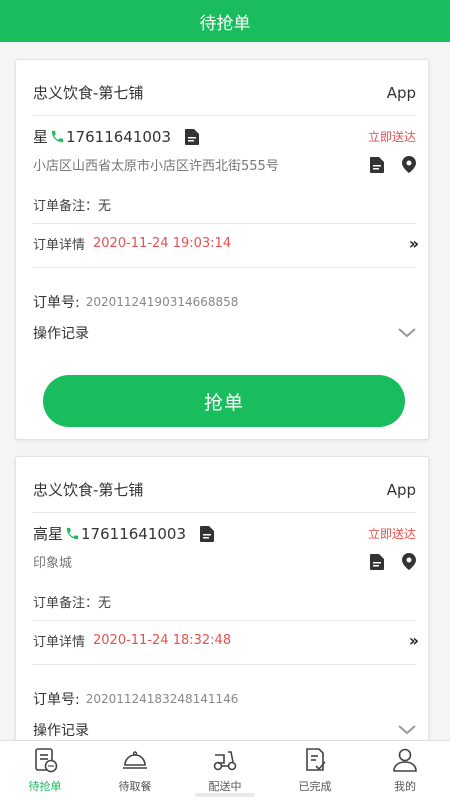 Image resolution: width=450 pixels, height=800 pixels. Describe the element at coordinates (224, 136) in the screenshot. I see `customer-row: 星 17611641003 立即送达` at that location.